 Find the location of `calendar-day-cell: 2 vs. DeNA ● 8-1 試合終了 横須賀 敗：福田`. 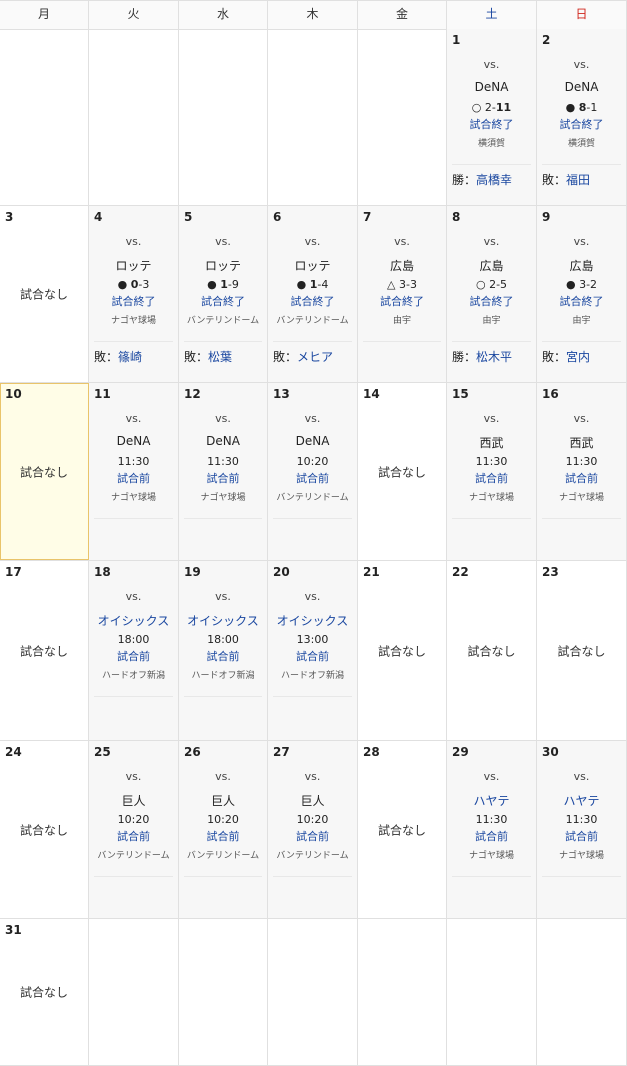

calendar-day-cell: 2 vs. DeNA ● 8-1 試合終了 横須賀 敗：福田 is located at coordinates (582, 117).